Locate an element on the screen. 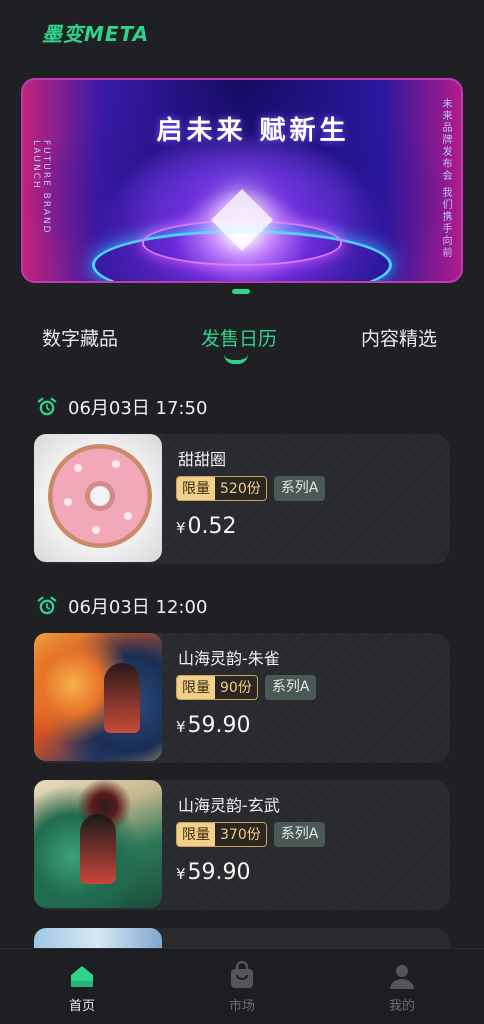 The width and height of the screenshot is (484, 1024). item-title: 山海灵韵-朱雀 is located at coordinates (229, 658).